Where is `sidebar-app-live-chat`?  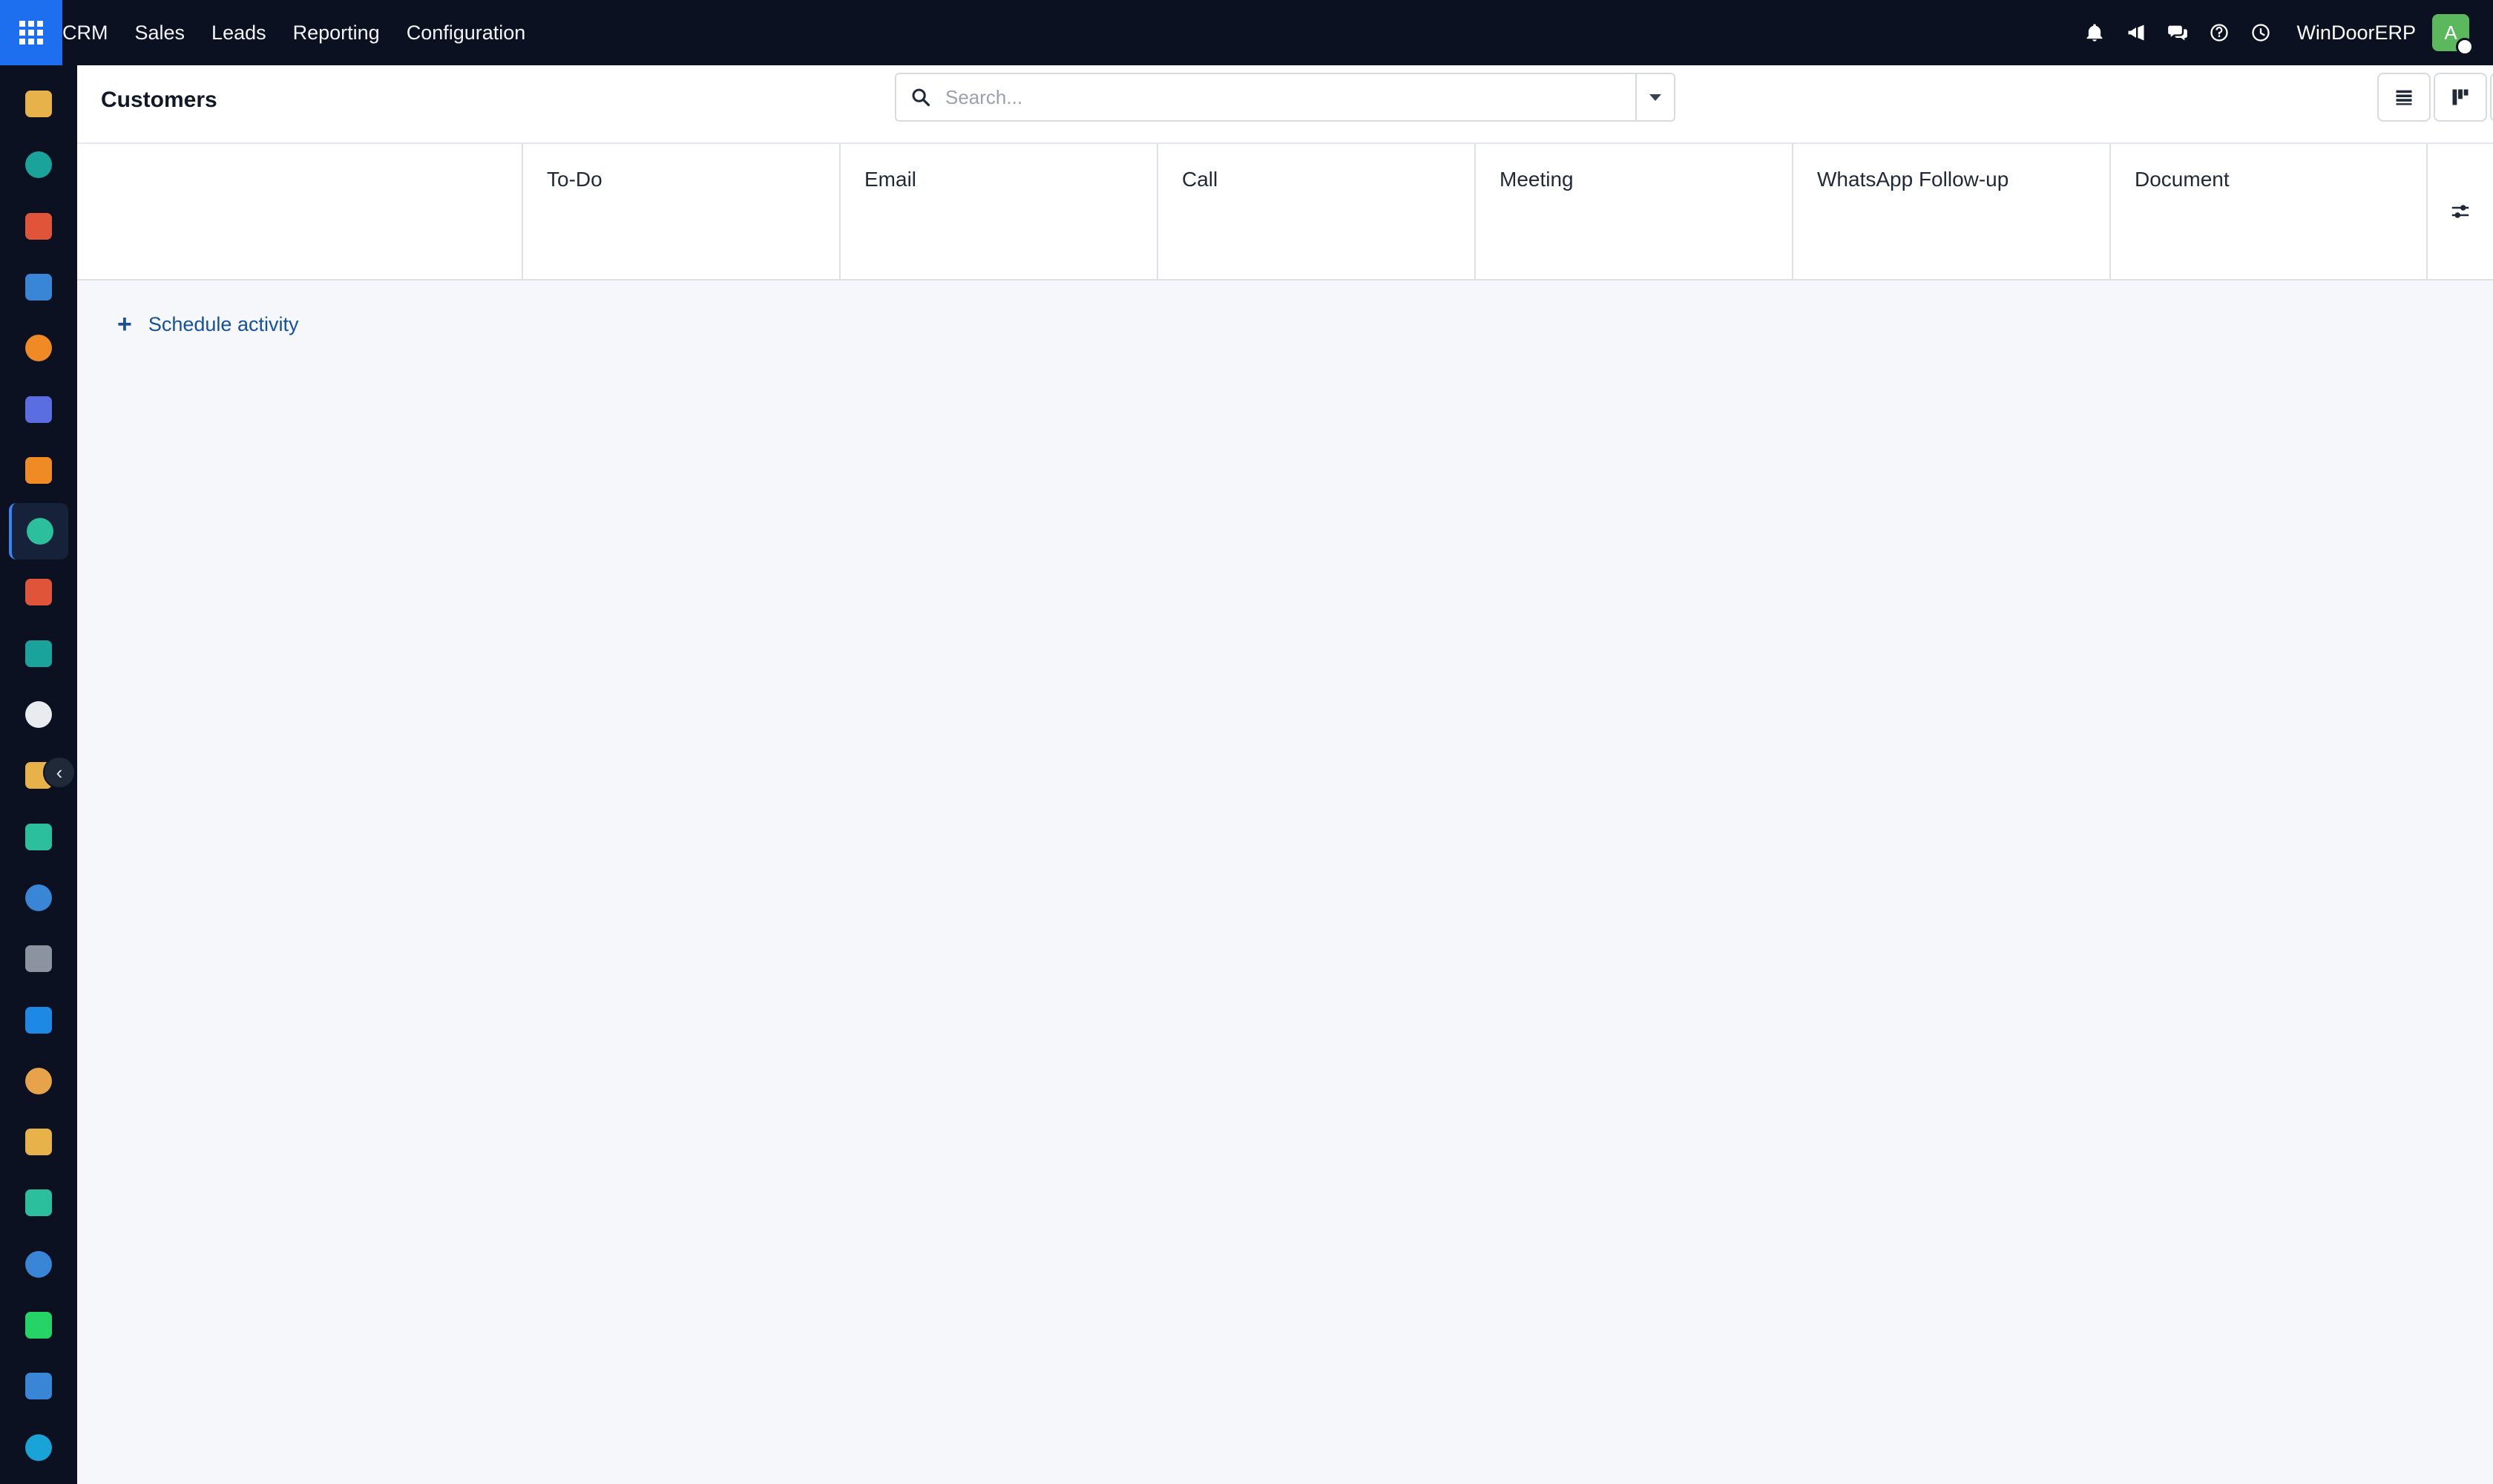
sidebar-app-live-chat is located at coordinates (38, 470).